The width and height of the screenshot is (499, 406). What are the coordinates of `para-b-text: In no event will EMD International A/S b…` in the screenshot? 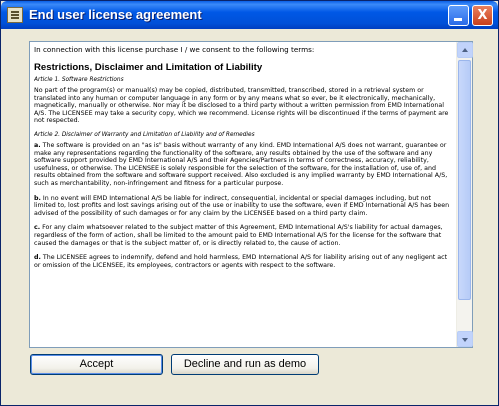 It's located at (242, 205).